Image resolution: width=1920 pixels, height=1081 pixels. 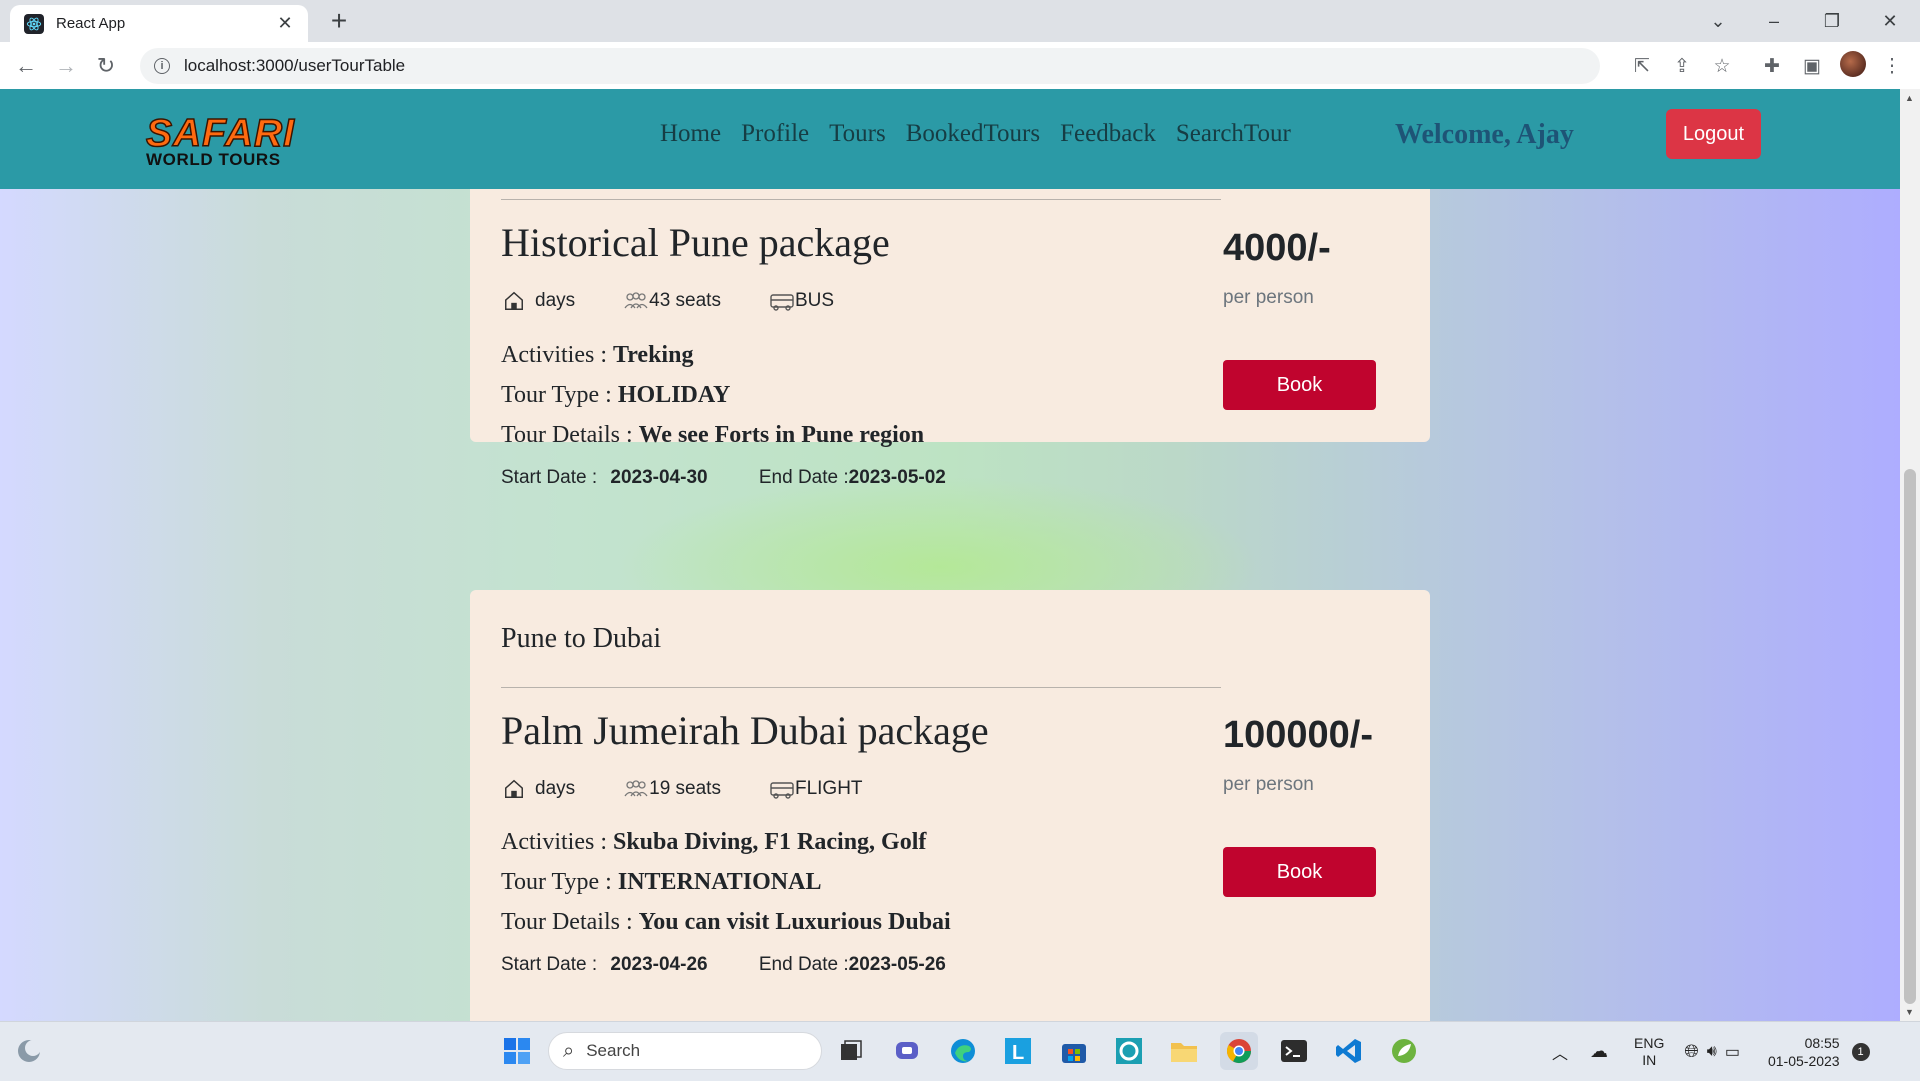 I want to click on minimize-window-icon: –, so click(x=1774, y=21).